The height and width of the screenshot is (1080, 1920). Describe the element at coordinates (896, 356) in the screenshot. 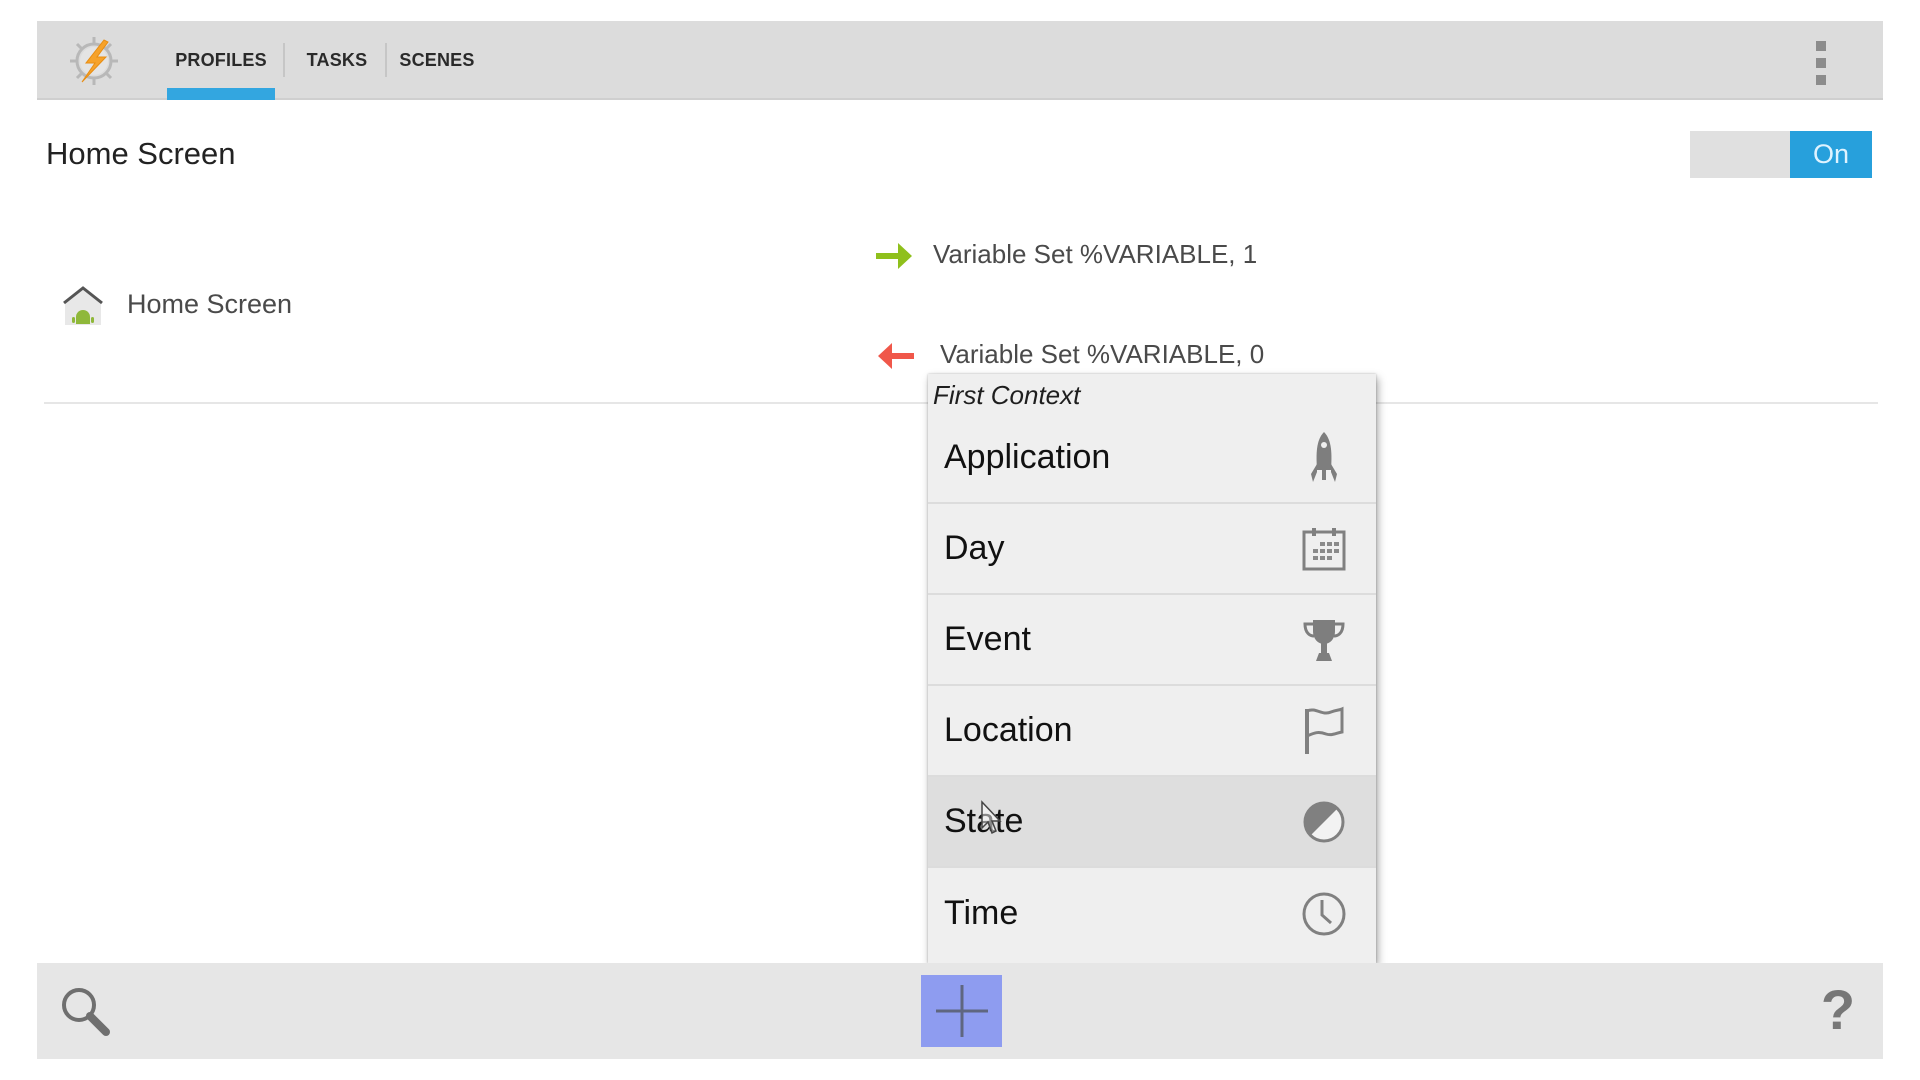

I see `arrow-left-red-icon` at that location.